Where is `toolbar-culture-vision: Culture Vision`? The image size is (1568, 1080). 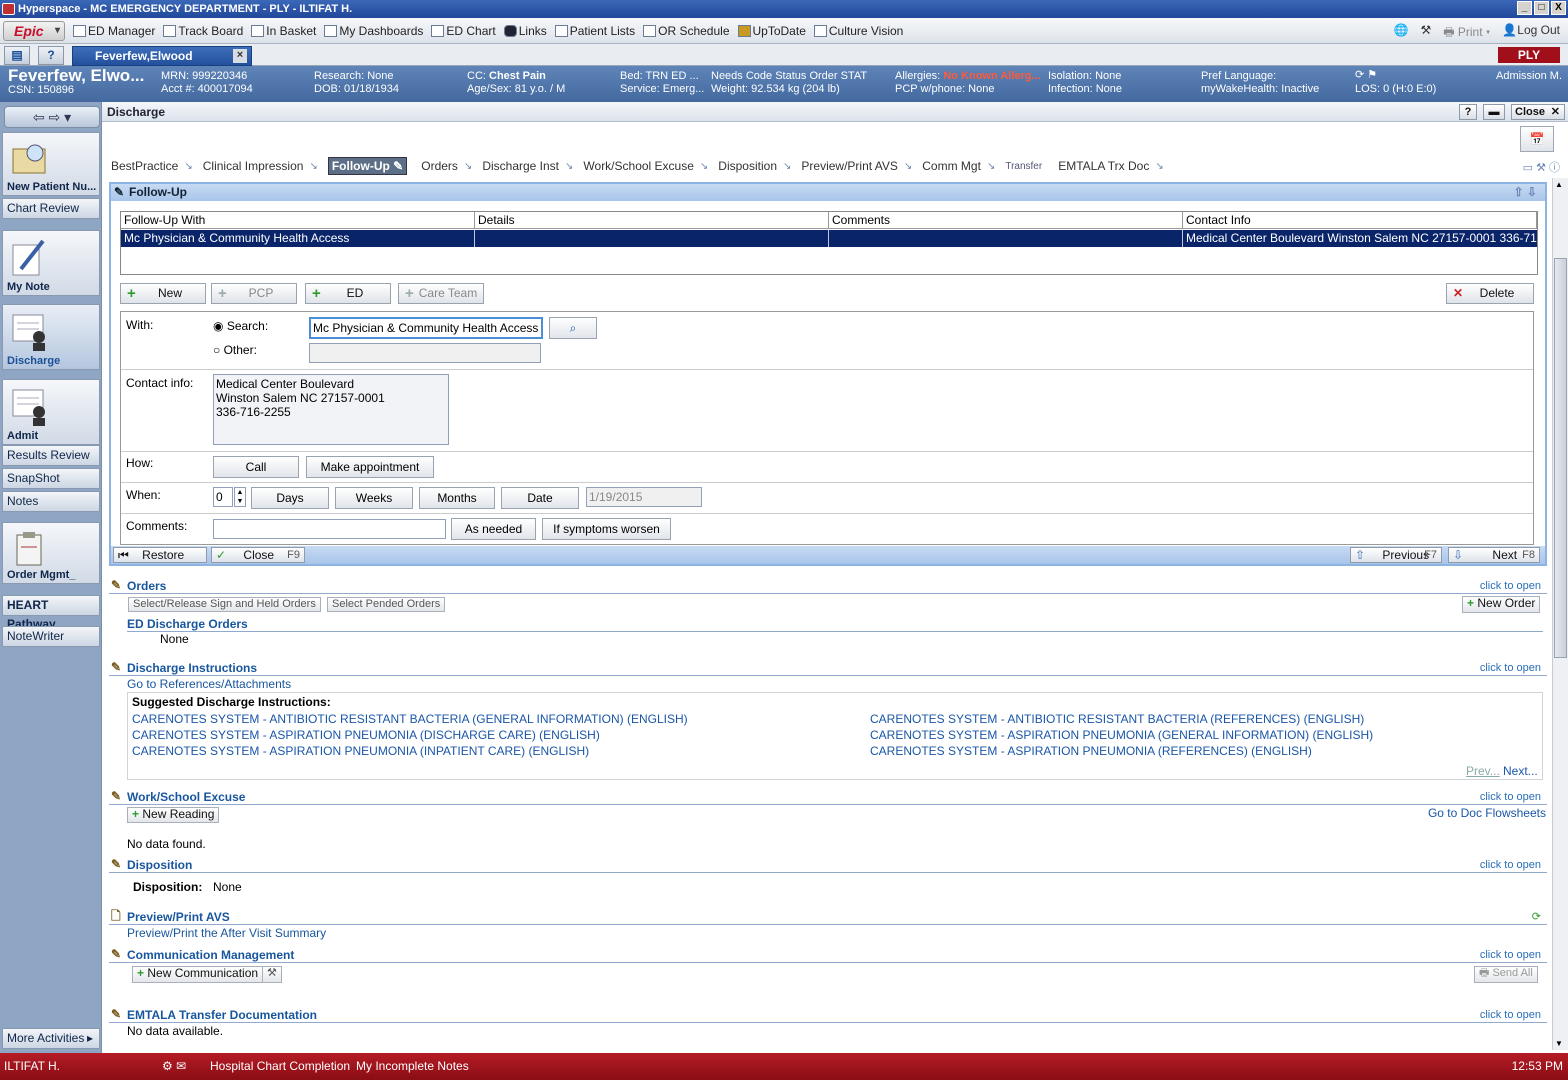
toolbar-culture-vision: Culture Vision is located at coordinates (858, 31).